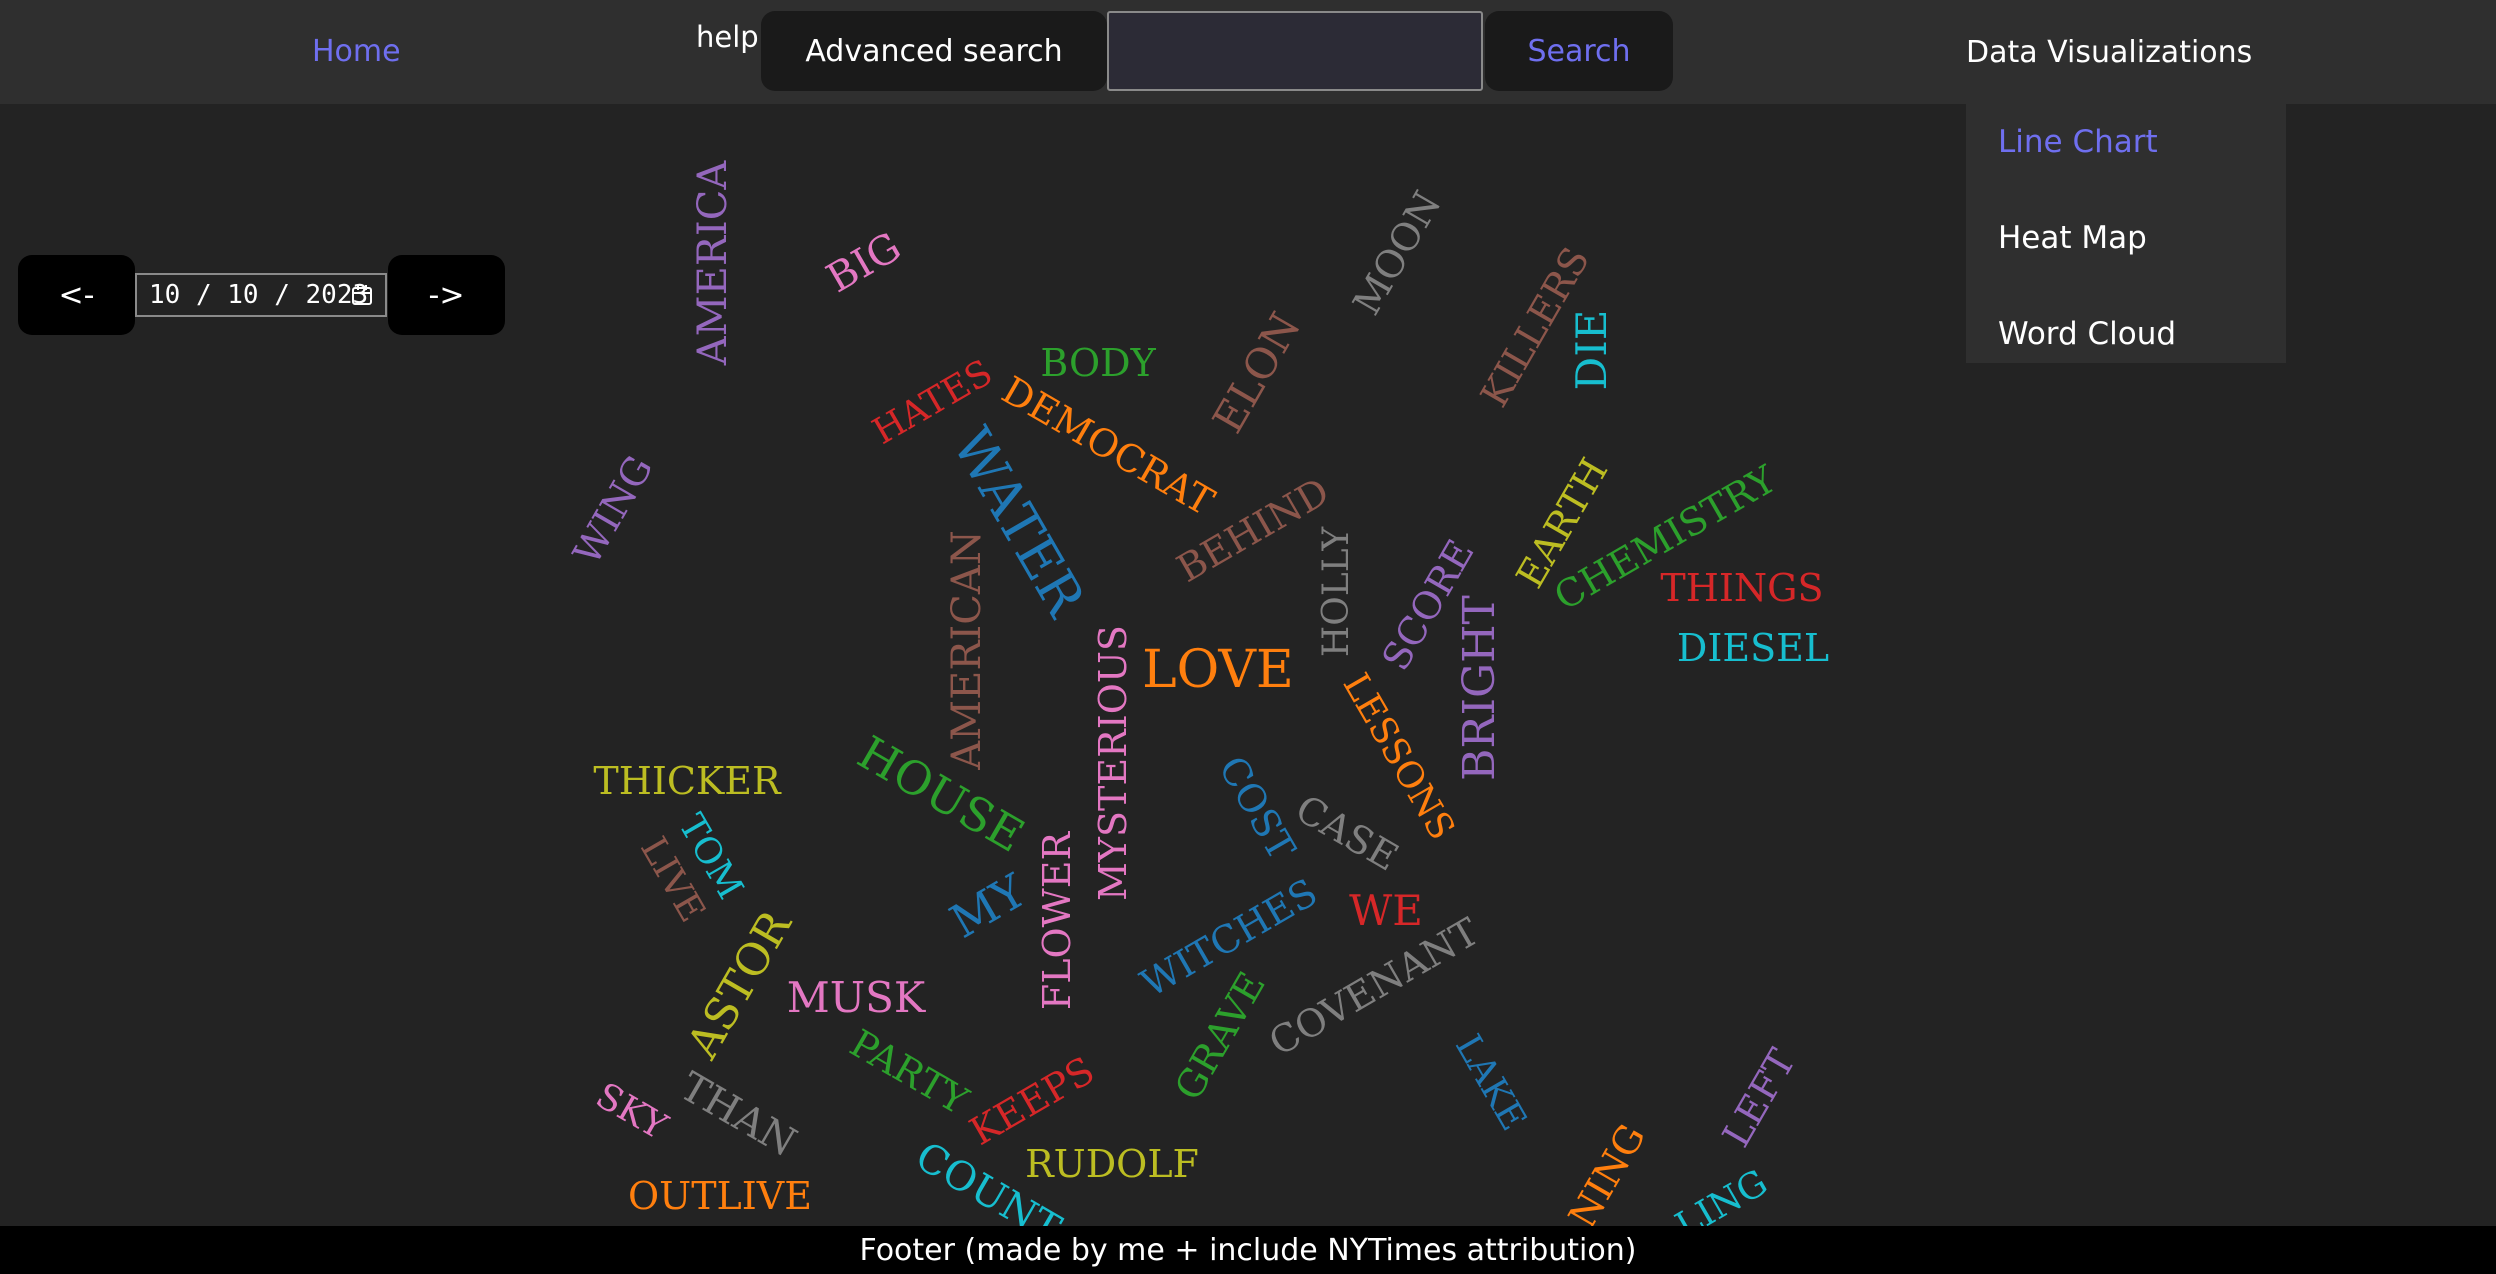 Image resolution: width=2496 pixels, height=1274 pixels. Describe the element at coordinates (1112, 1164) in the screenshot. I see `cloud-word-rudolf: RUDOLF` at that location.